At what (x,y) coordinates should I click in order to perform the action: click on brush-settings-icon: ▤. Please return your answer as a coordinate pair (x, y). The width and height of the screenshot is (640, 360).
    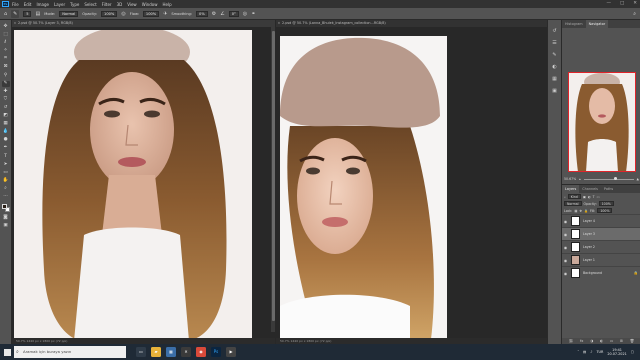
    Looking at the image, I should click on (37, 14).